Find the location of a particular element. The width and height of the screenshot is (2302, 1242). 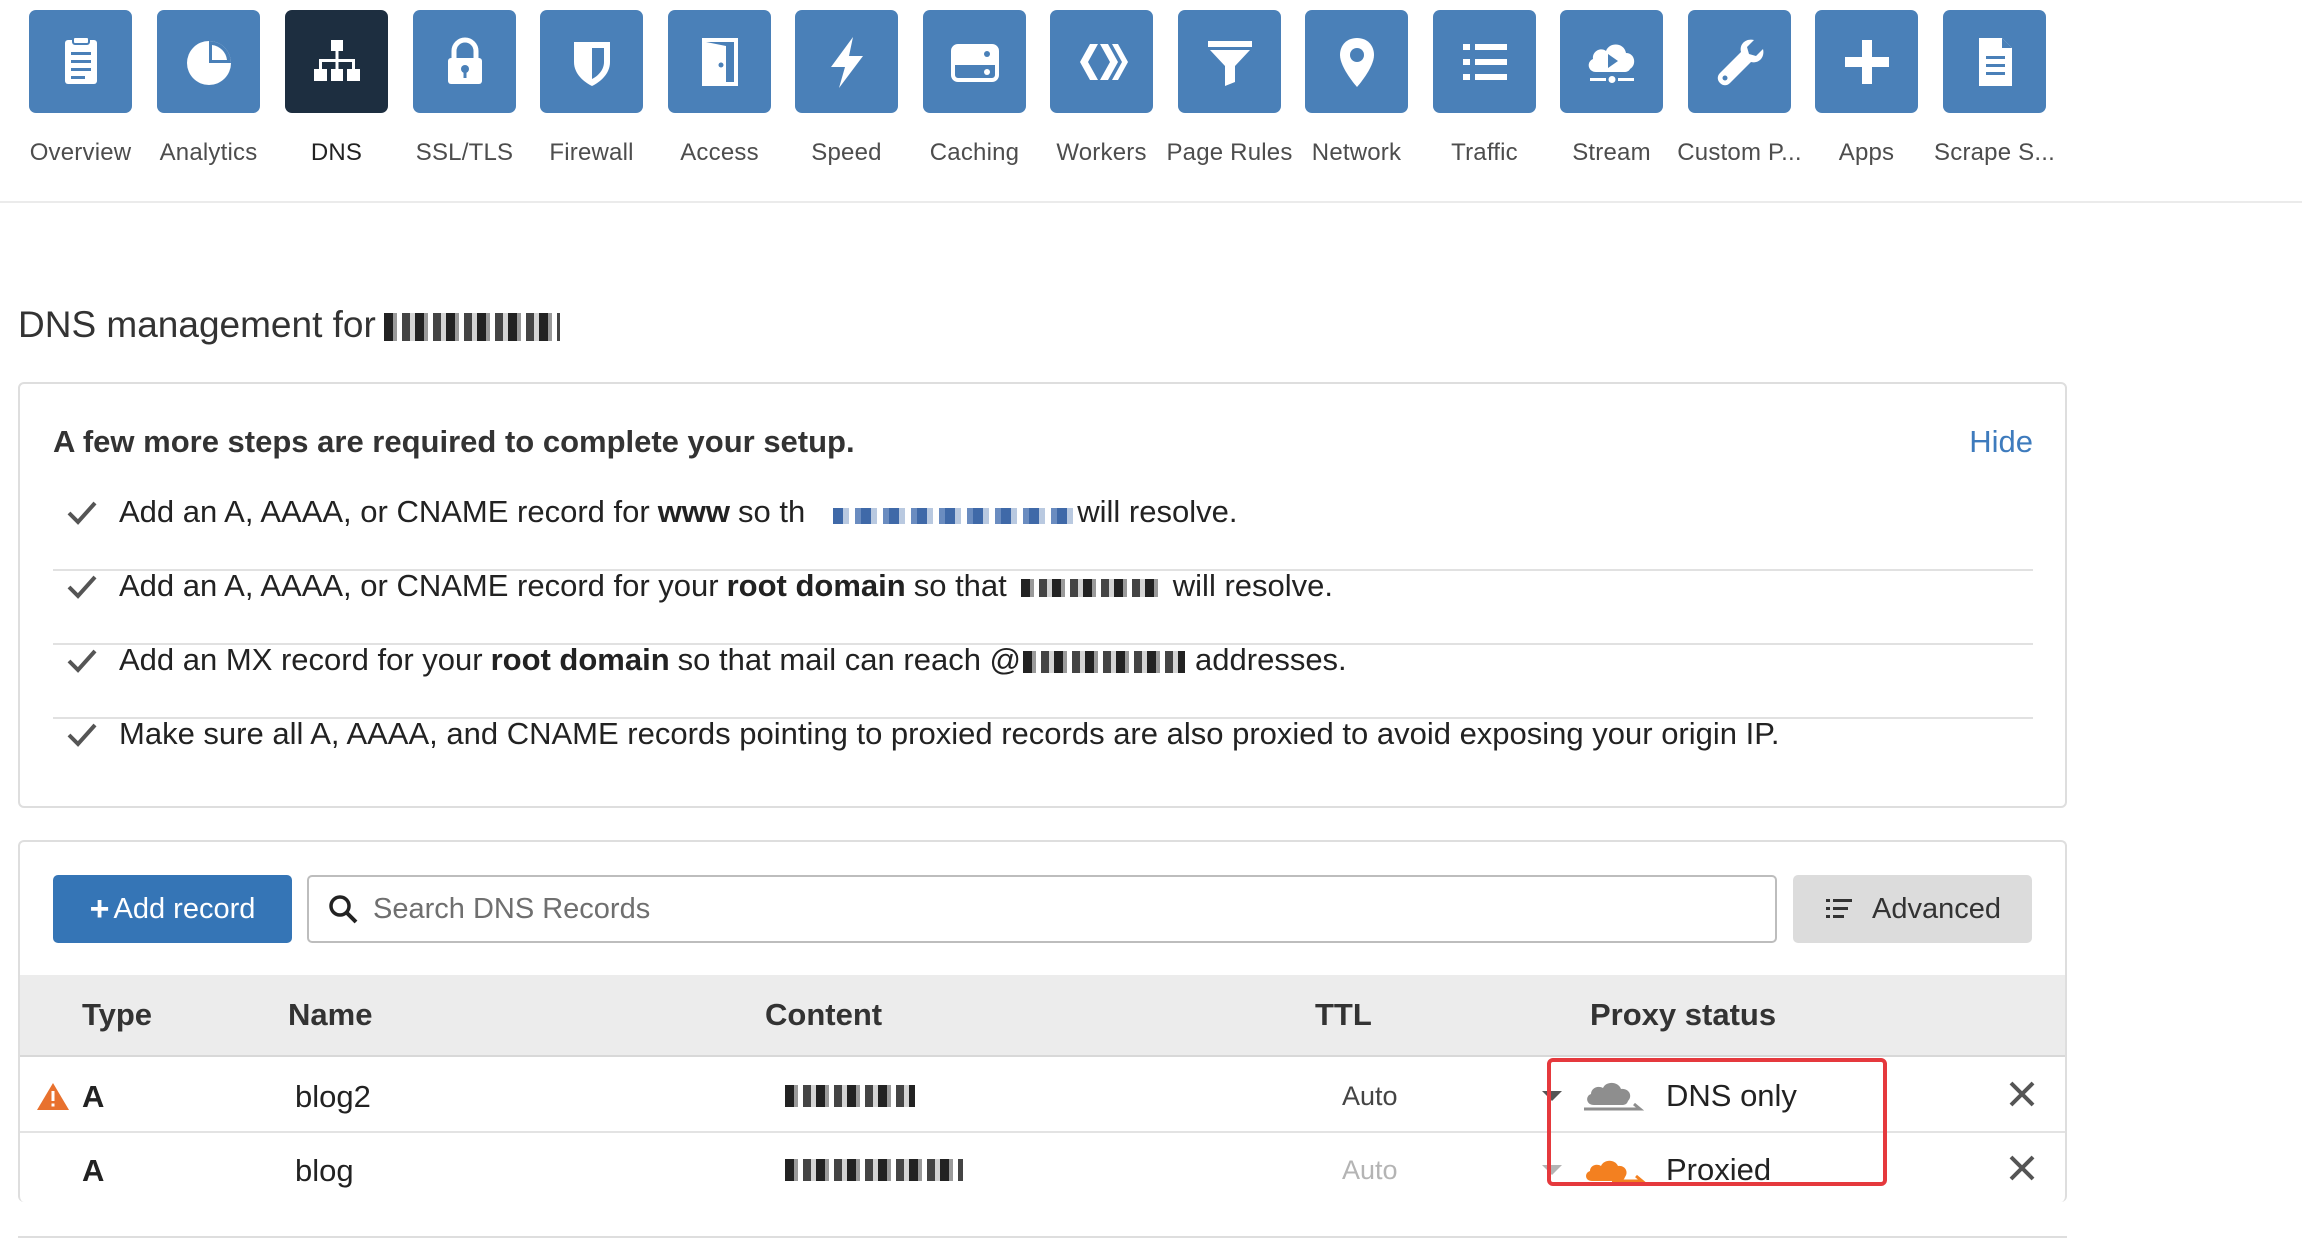

shield-icon is located at coordinates (591, 63).